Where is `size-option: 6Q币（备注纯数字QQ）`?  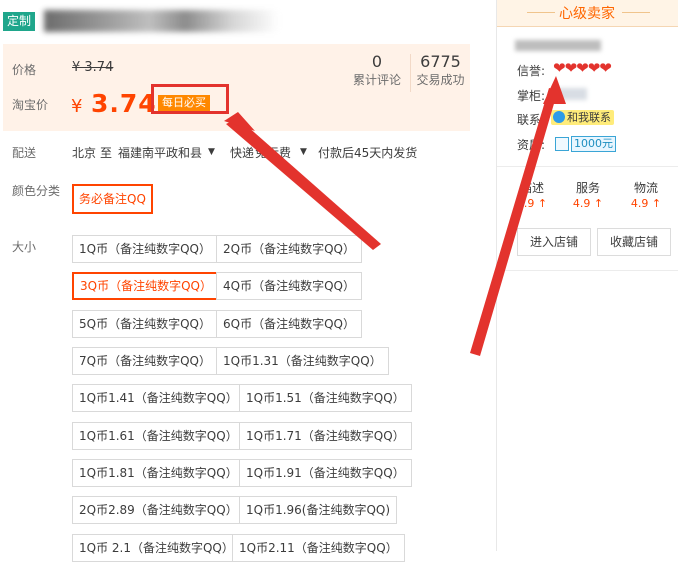 size-option: 6Q币（备注纯数字QQ） is located at coordinates (289, 324).